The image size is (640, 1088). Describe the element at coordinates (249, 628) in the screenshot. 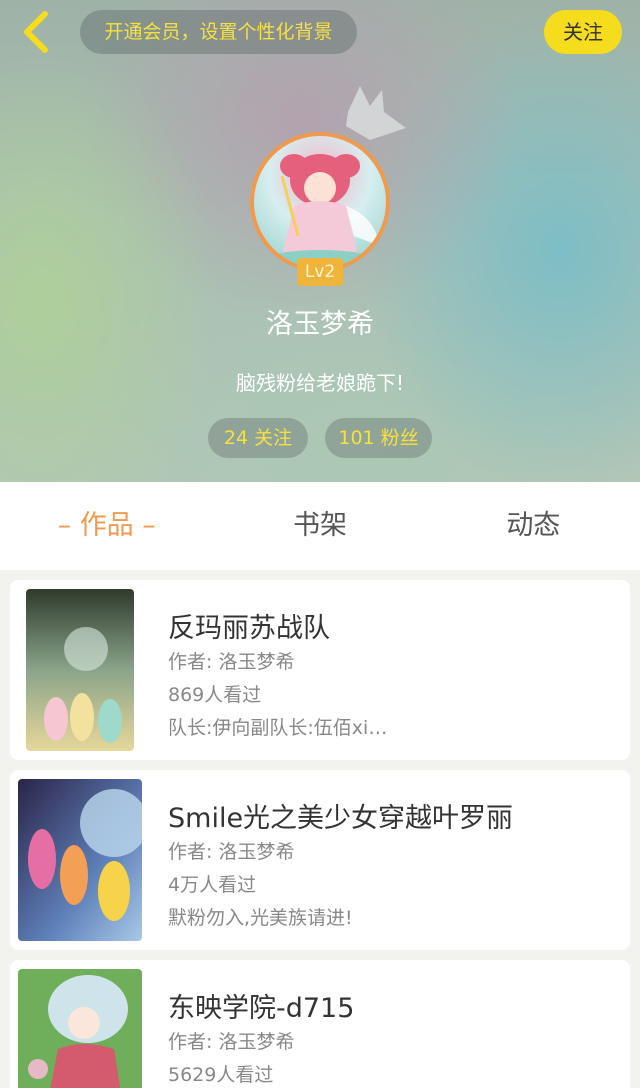

I see `work-title: 反玛丽苏战队` at that location.